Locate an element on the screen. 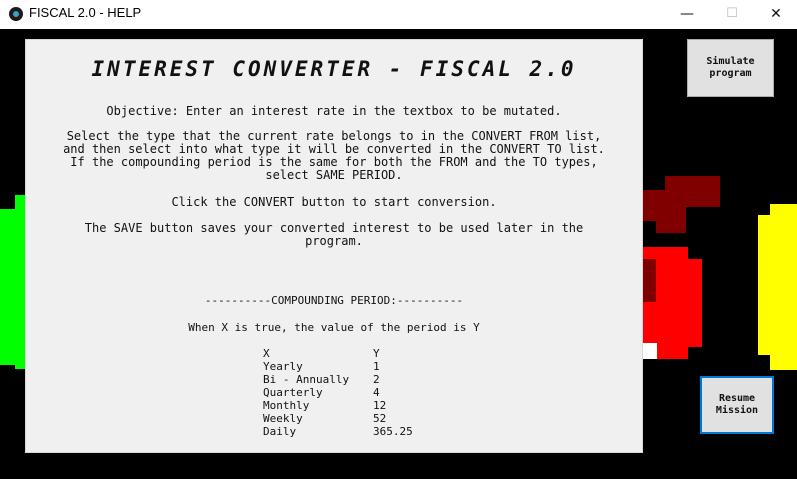 Image resolution: width=797 pixels, height=479 pixels. table-cell-x: Quarterly is located at coordinates (293, 392).